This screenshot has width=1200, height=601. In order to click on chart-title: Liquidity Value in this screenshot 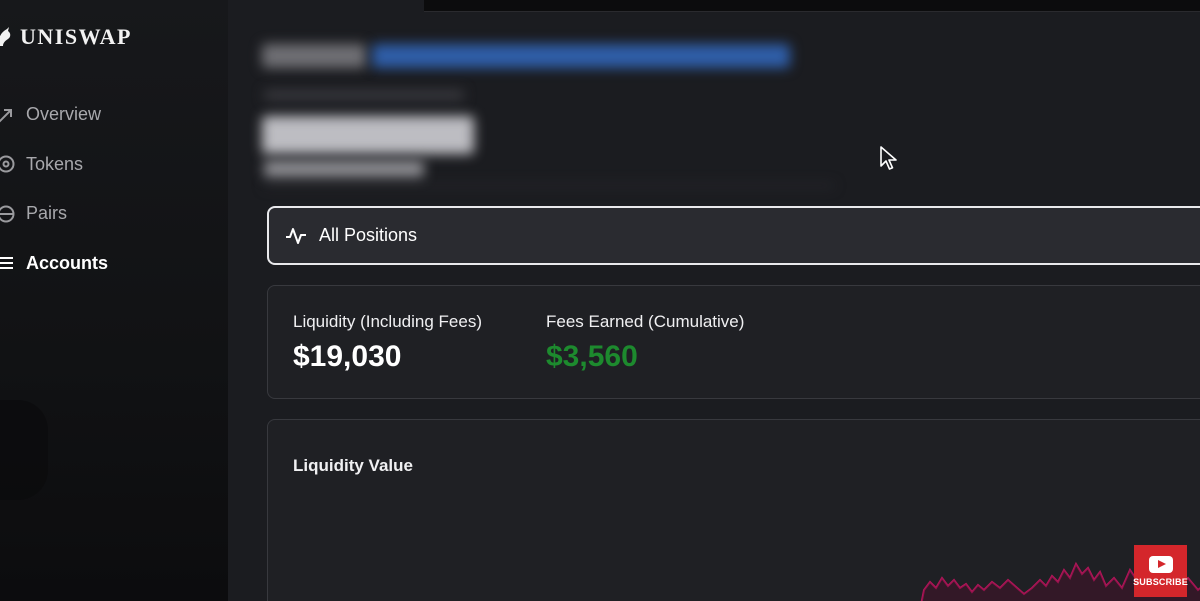, I will do `click(353, 465)`.